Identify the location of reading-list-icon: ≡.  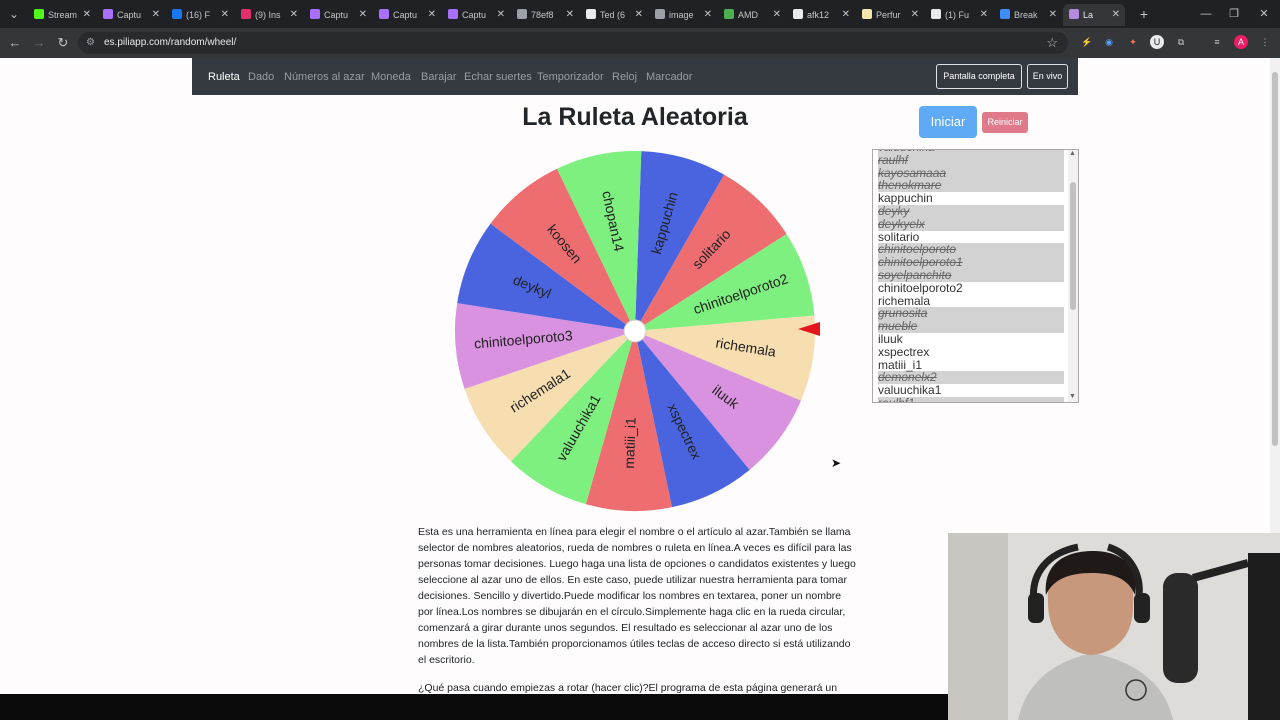
(1217, 42).